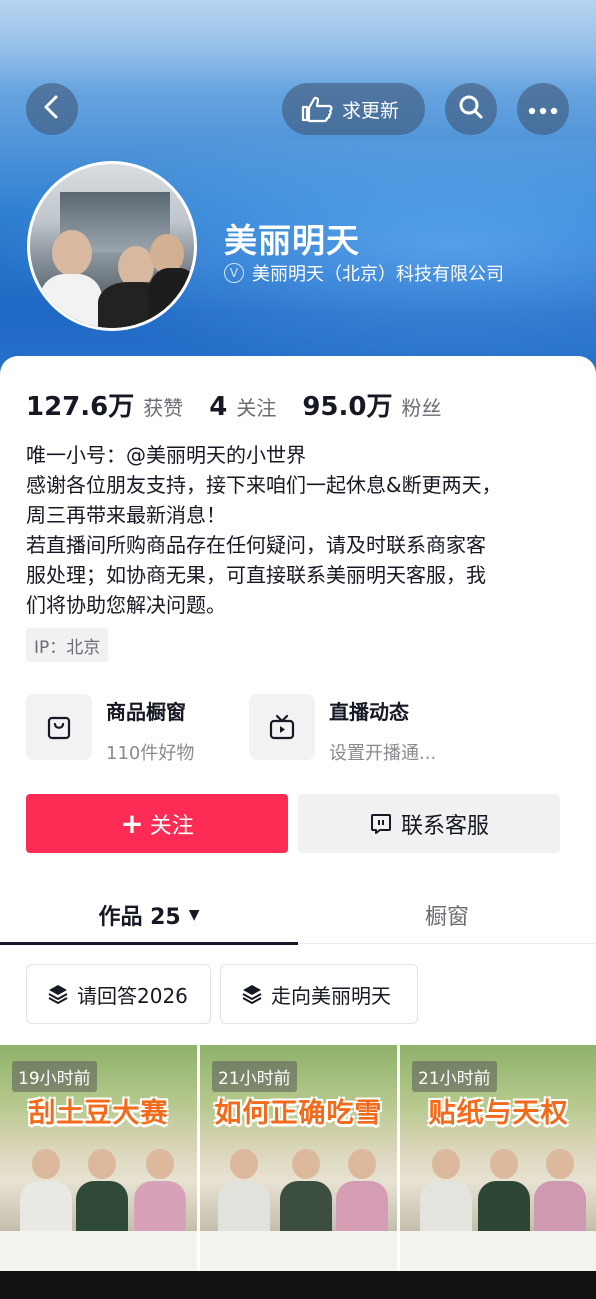 Image resolution: width=596 pixels, height=1299 pixels. I want to click on verified-company: V 美丽明天（北京）科技有限公司, so click(364, 273).